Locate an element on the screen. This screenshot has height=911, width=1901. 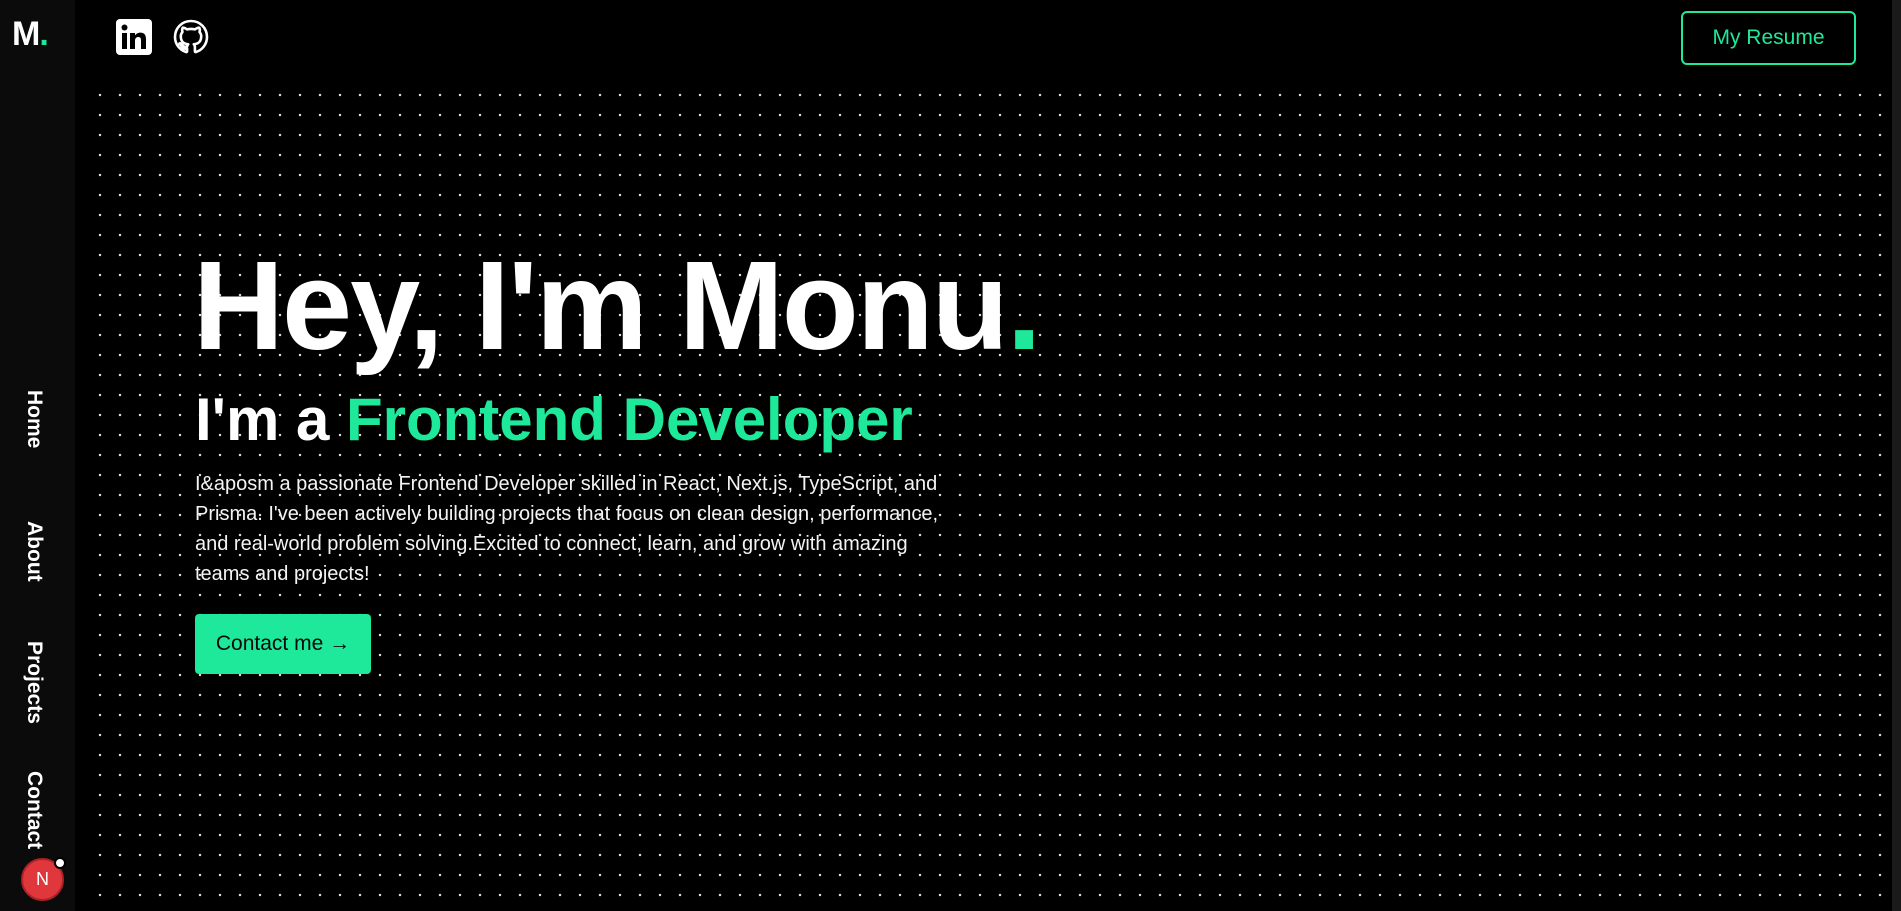
avatar-status-dot is located at coordinates (60, 863).